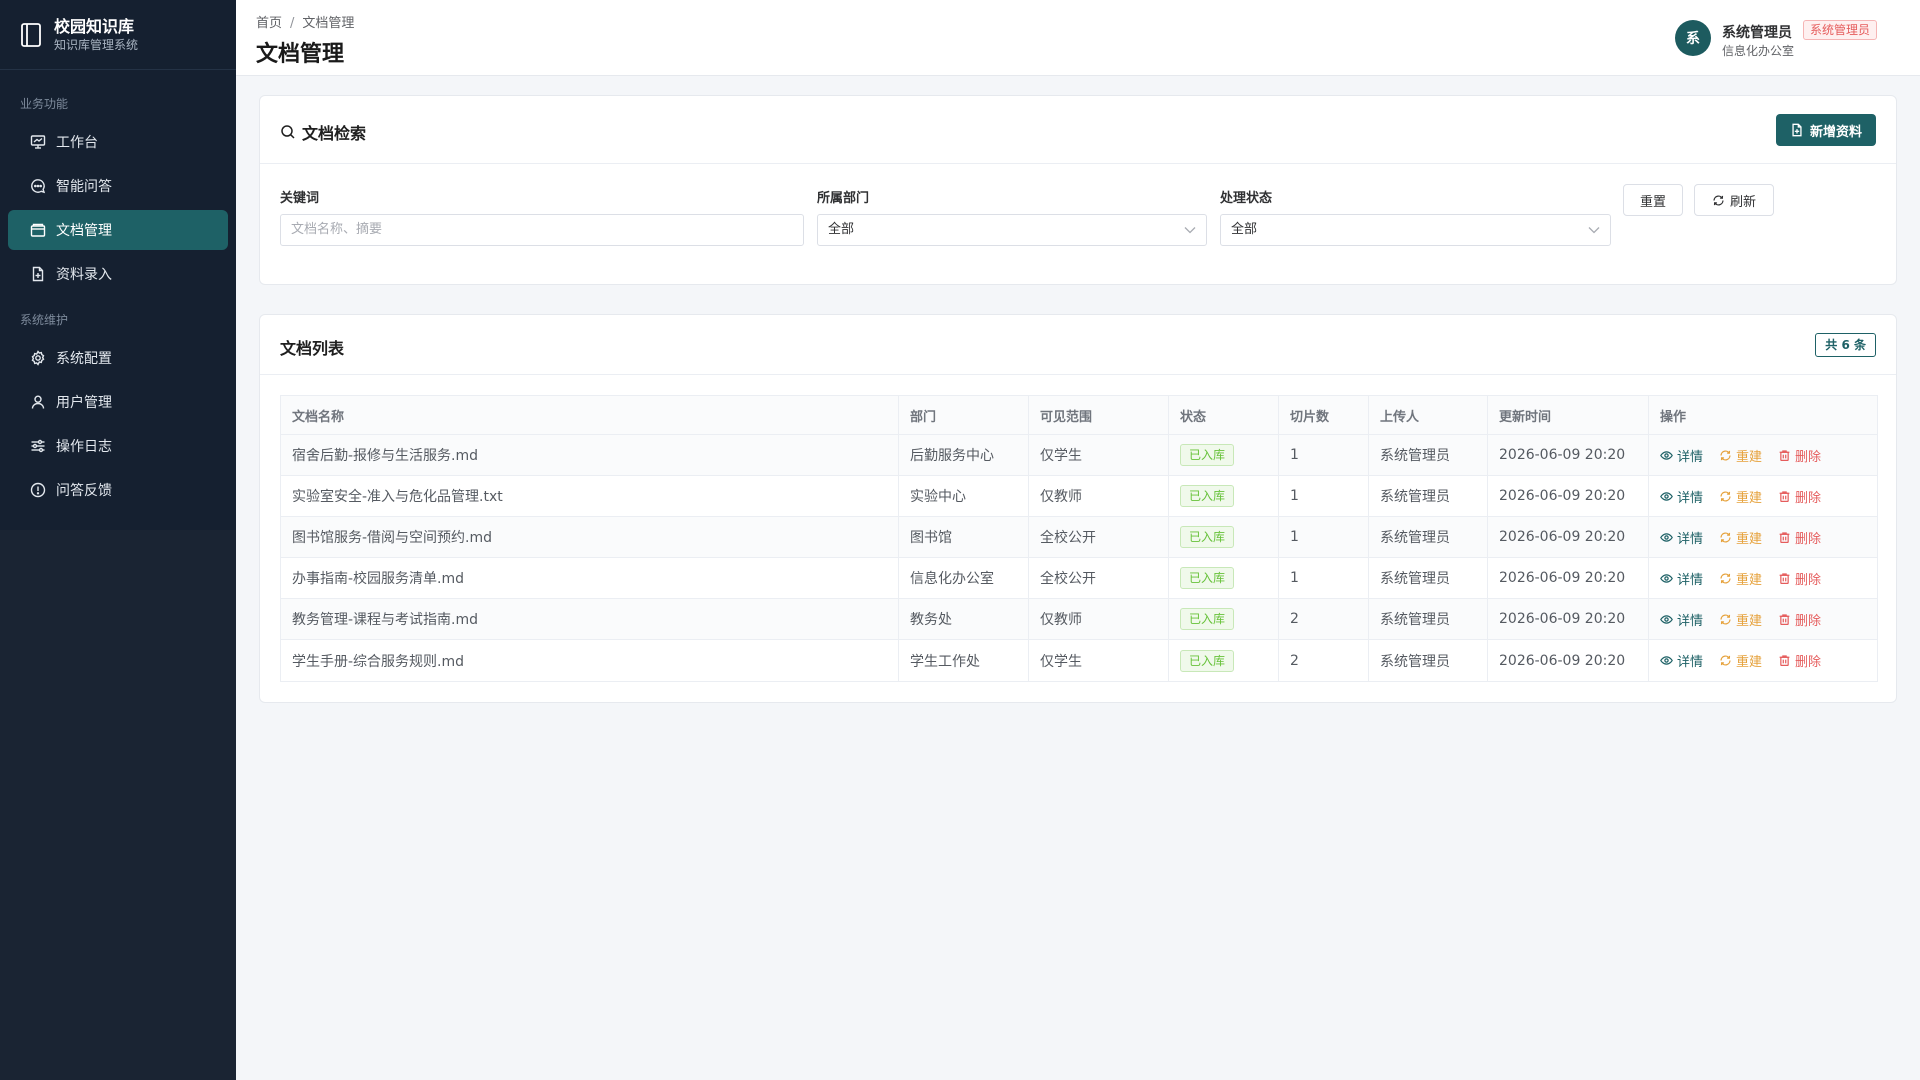 The width and height of the screenshot is (1920, 1080). I want to click on book-logo-icon, so click(31, 34).